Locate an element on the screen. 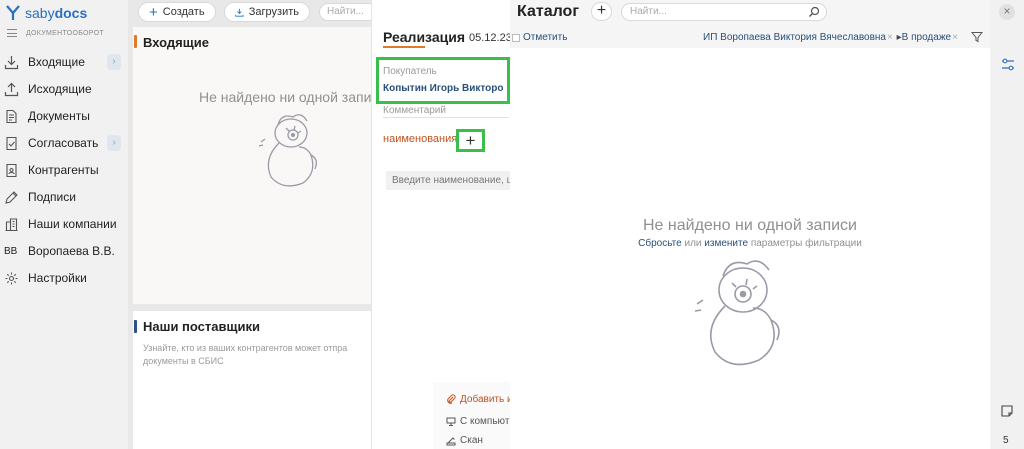 The height and width of the screenshot is (449, 1024). create-button-label: Создать is located at coordinates (183, 12).